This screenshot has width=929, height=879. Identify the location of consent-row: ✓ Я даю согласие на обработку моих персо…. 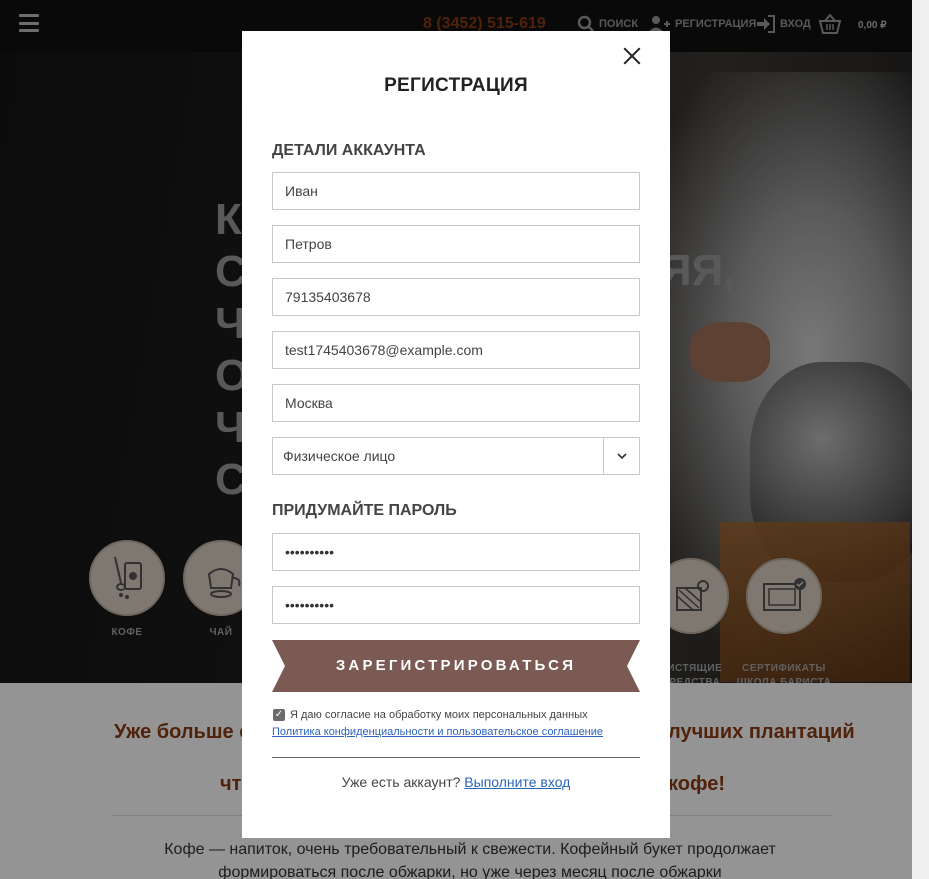
(430, 715).